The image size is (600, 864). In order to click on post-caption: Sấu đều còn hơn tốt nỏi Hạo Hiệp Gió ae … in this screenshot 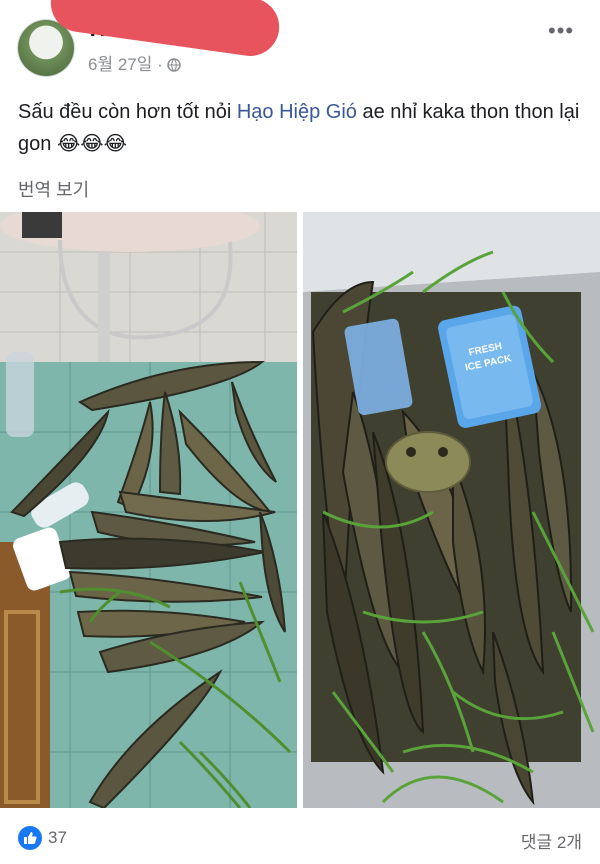, I will do `click(300, 128)`.